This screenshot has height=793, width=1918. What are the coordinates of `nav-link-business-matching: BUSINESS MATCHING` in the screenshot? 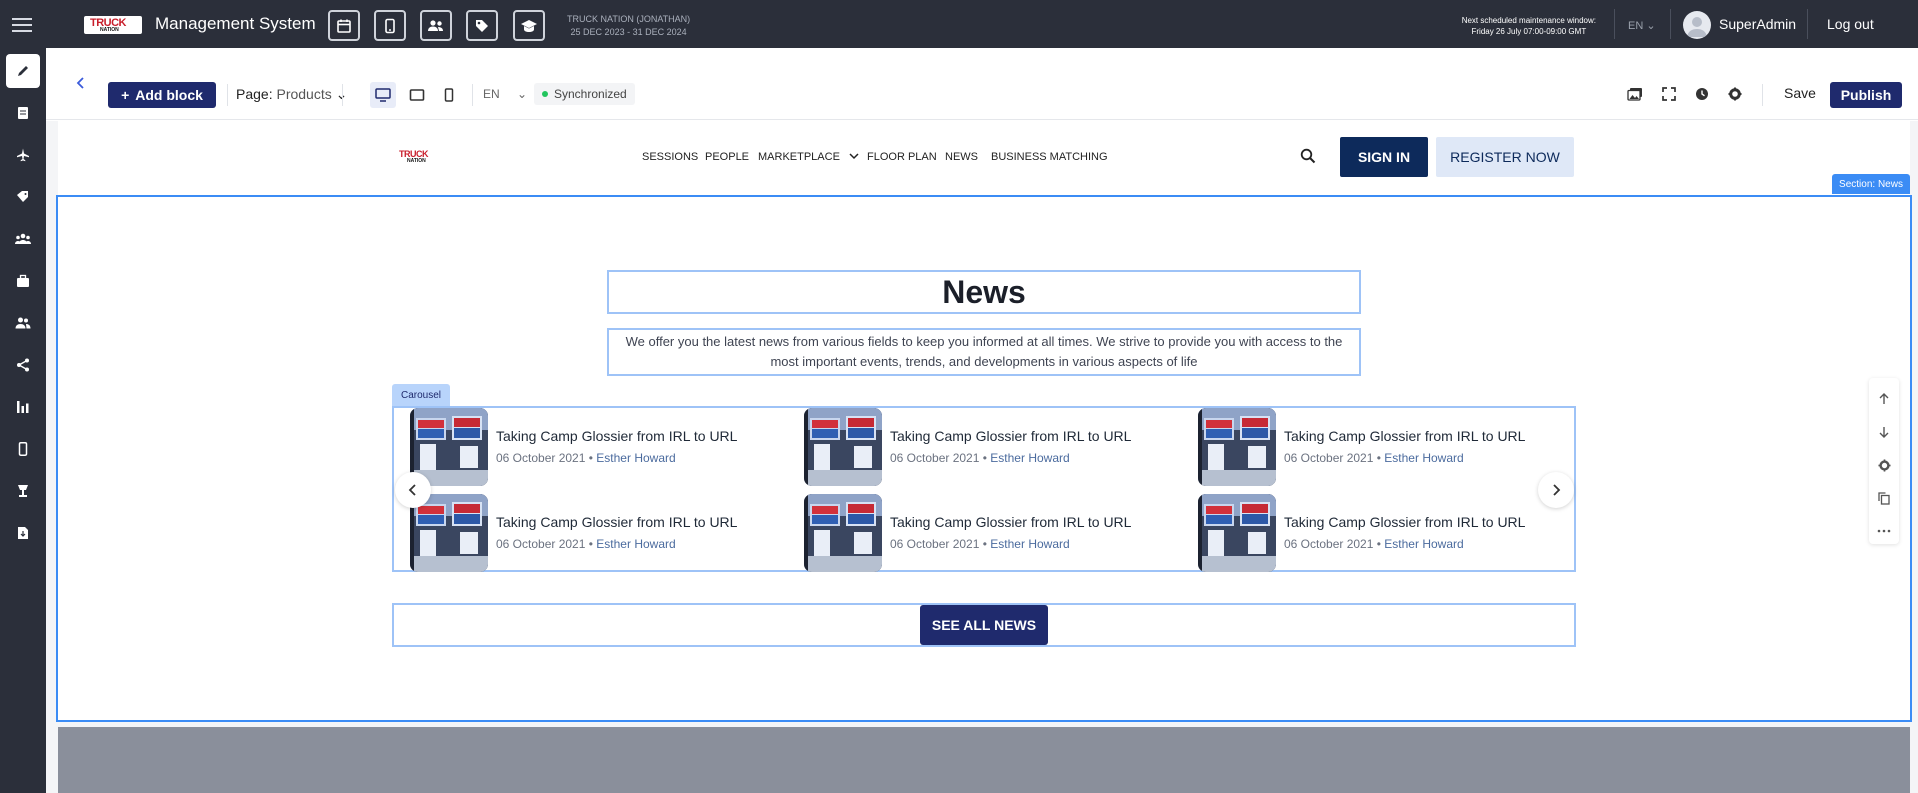 It's located at (1049, 157).